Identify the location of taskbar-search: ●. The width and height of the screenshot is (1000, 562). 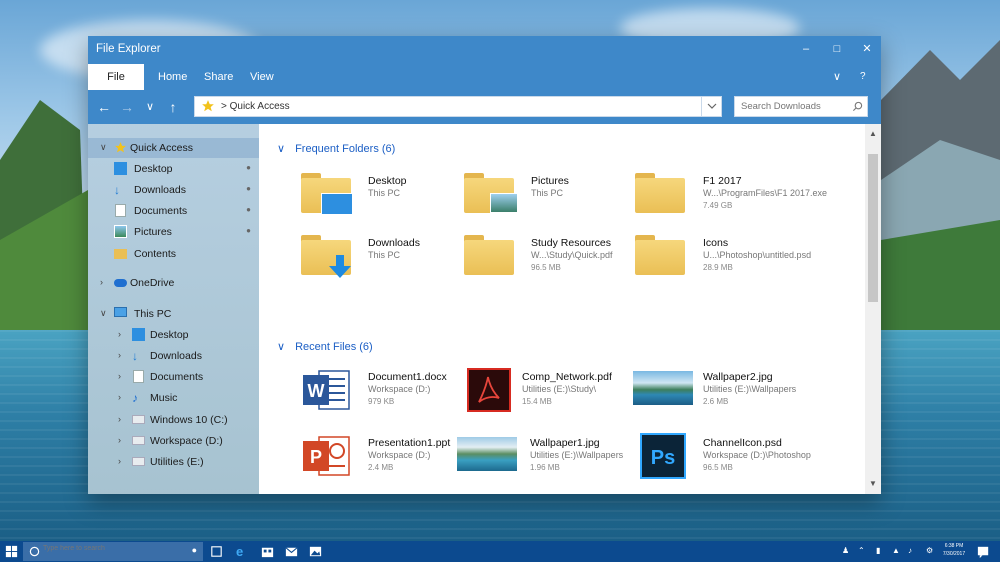
(113, 551).